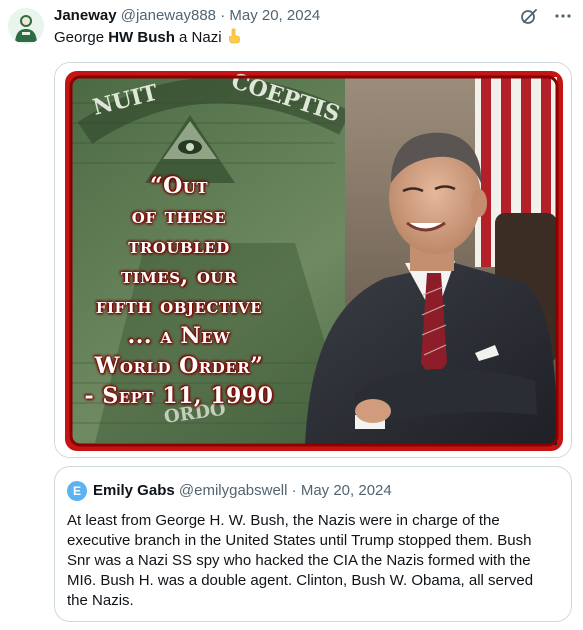  Describe the element at coordinates (179, 216) in the screenshot. I see `overlay-line: of these` at that location.